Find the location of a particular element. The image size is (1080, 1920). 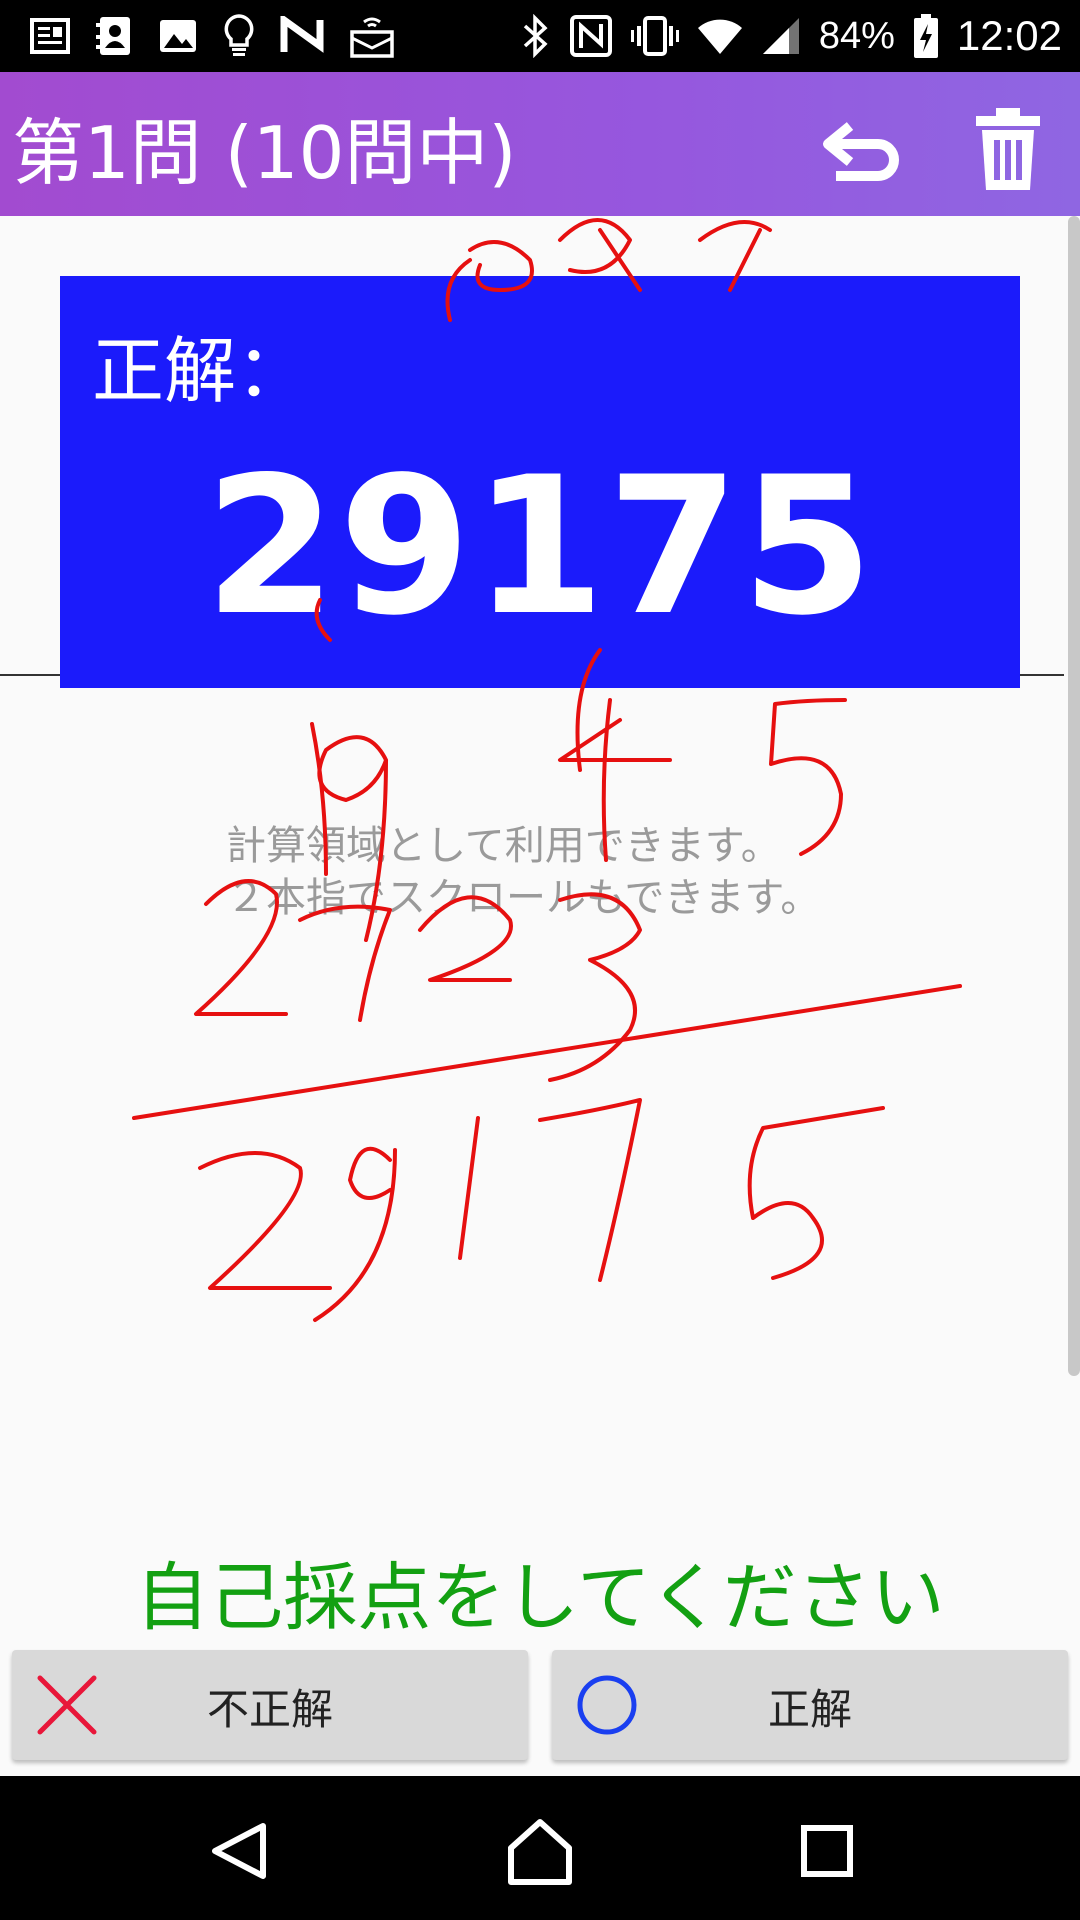

status-bar: 84% 12:02 is located at coordinates (540, 36).